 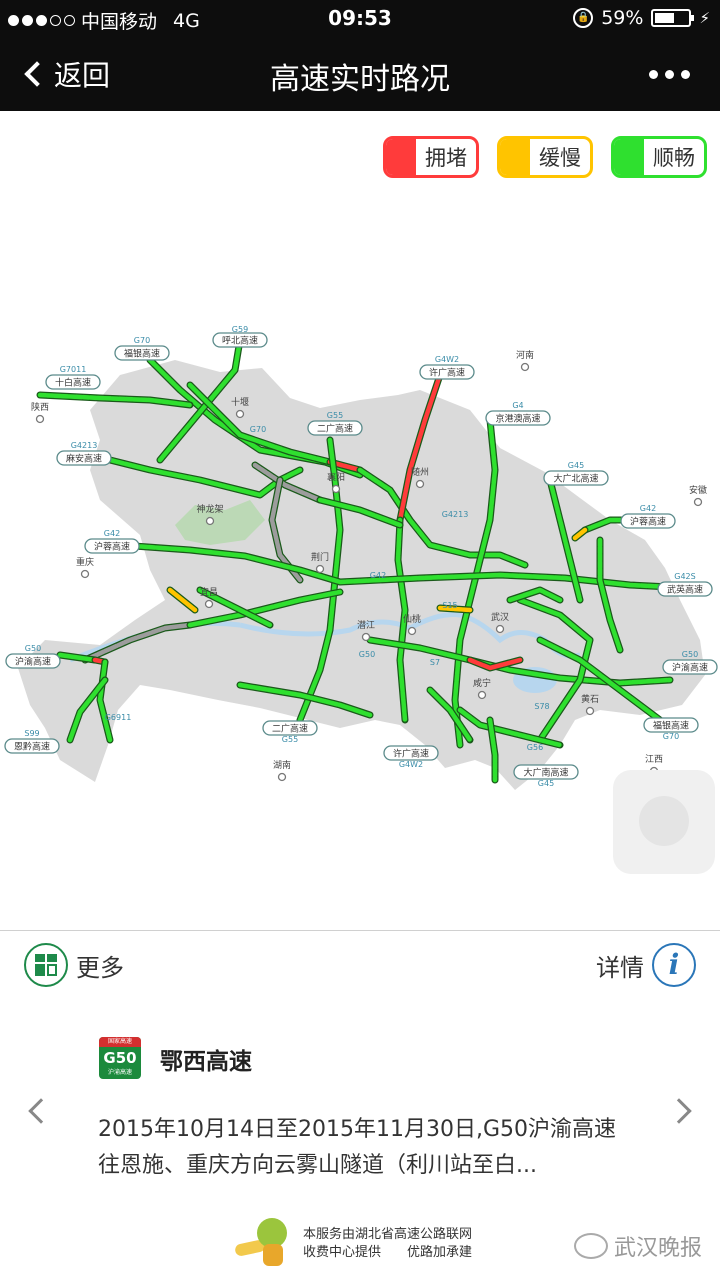 What do you see at coordinates (118, 717) in the screenshot?
I see `route-code: G6911` at bounding box center [118, 717].